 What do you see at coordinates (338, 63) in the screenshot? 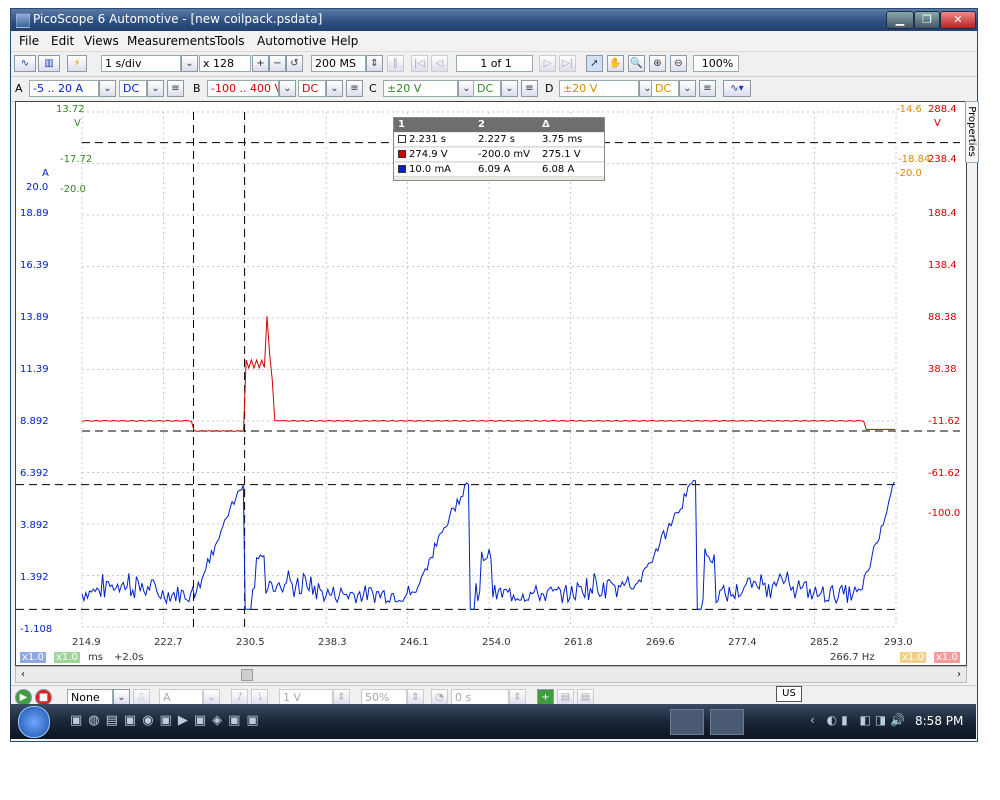
I see `samples-field: 200 MS` at bounding box center [338, 63].